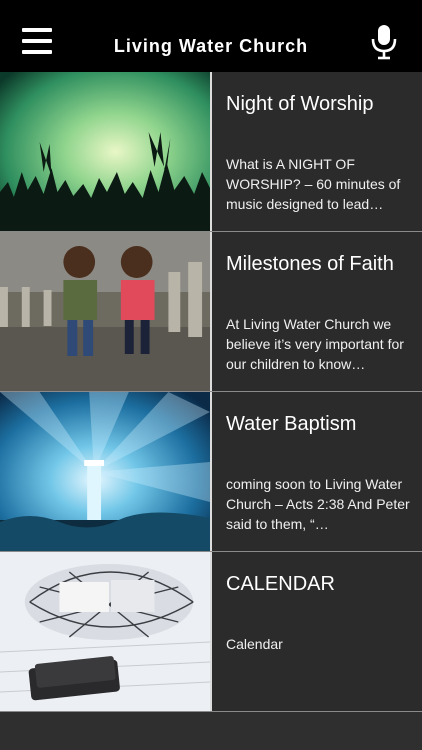 The width and height of the screenshot is (422, 750). I want to click on item-title: Night of Worship, so click(300, 104).